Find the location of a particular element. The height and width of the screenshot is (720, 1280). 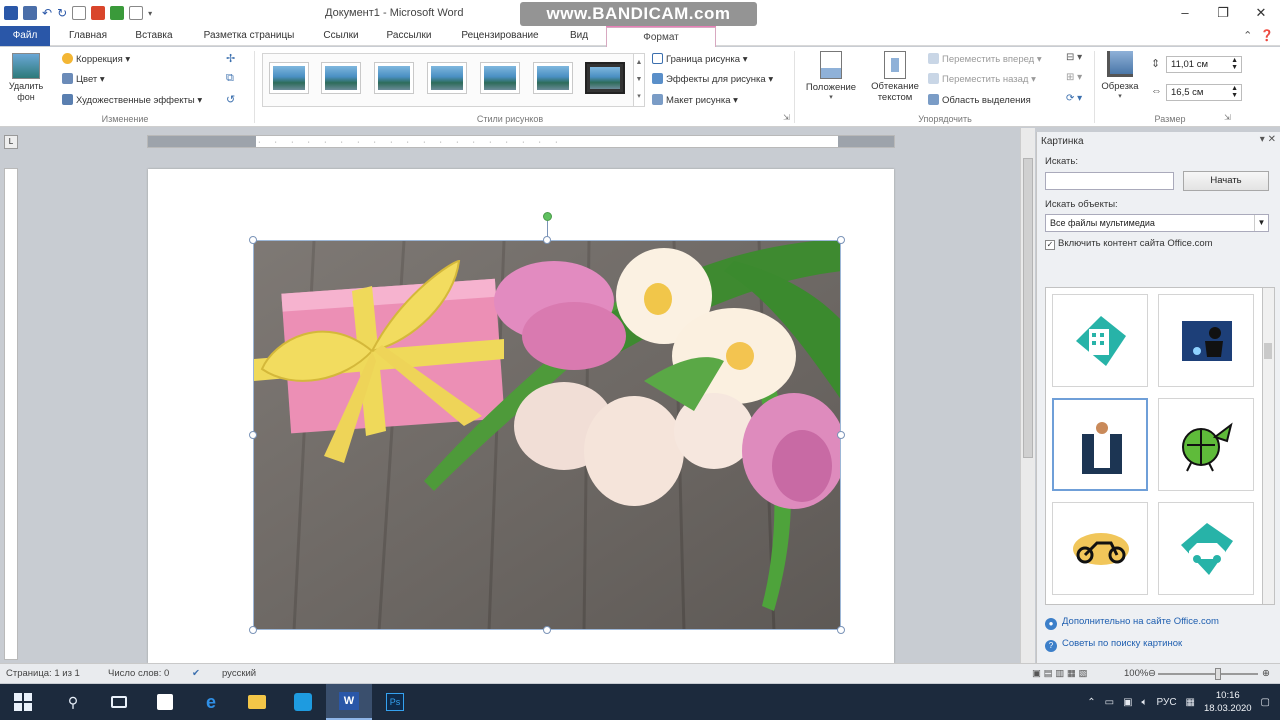

picture-effects-button: Эффекты для рисунка ▾ is located at coordinates (712, 79).